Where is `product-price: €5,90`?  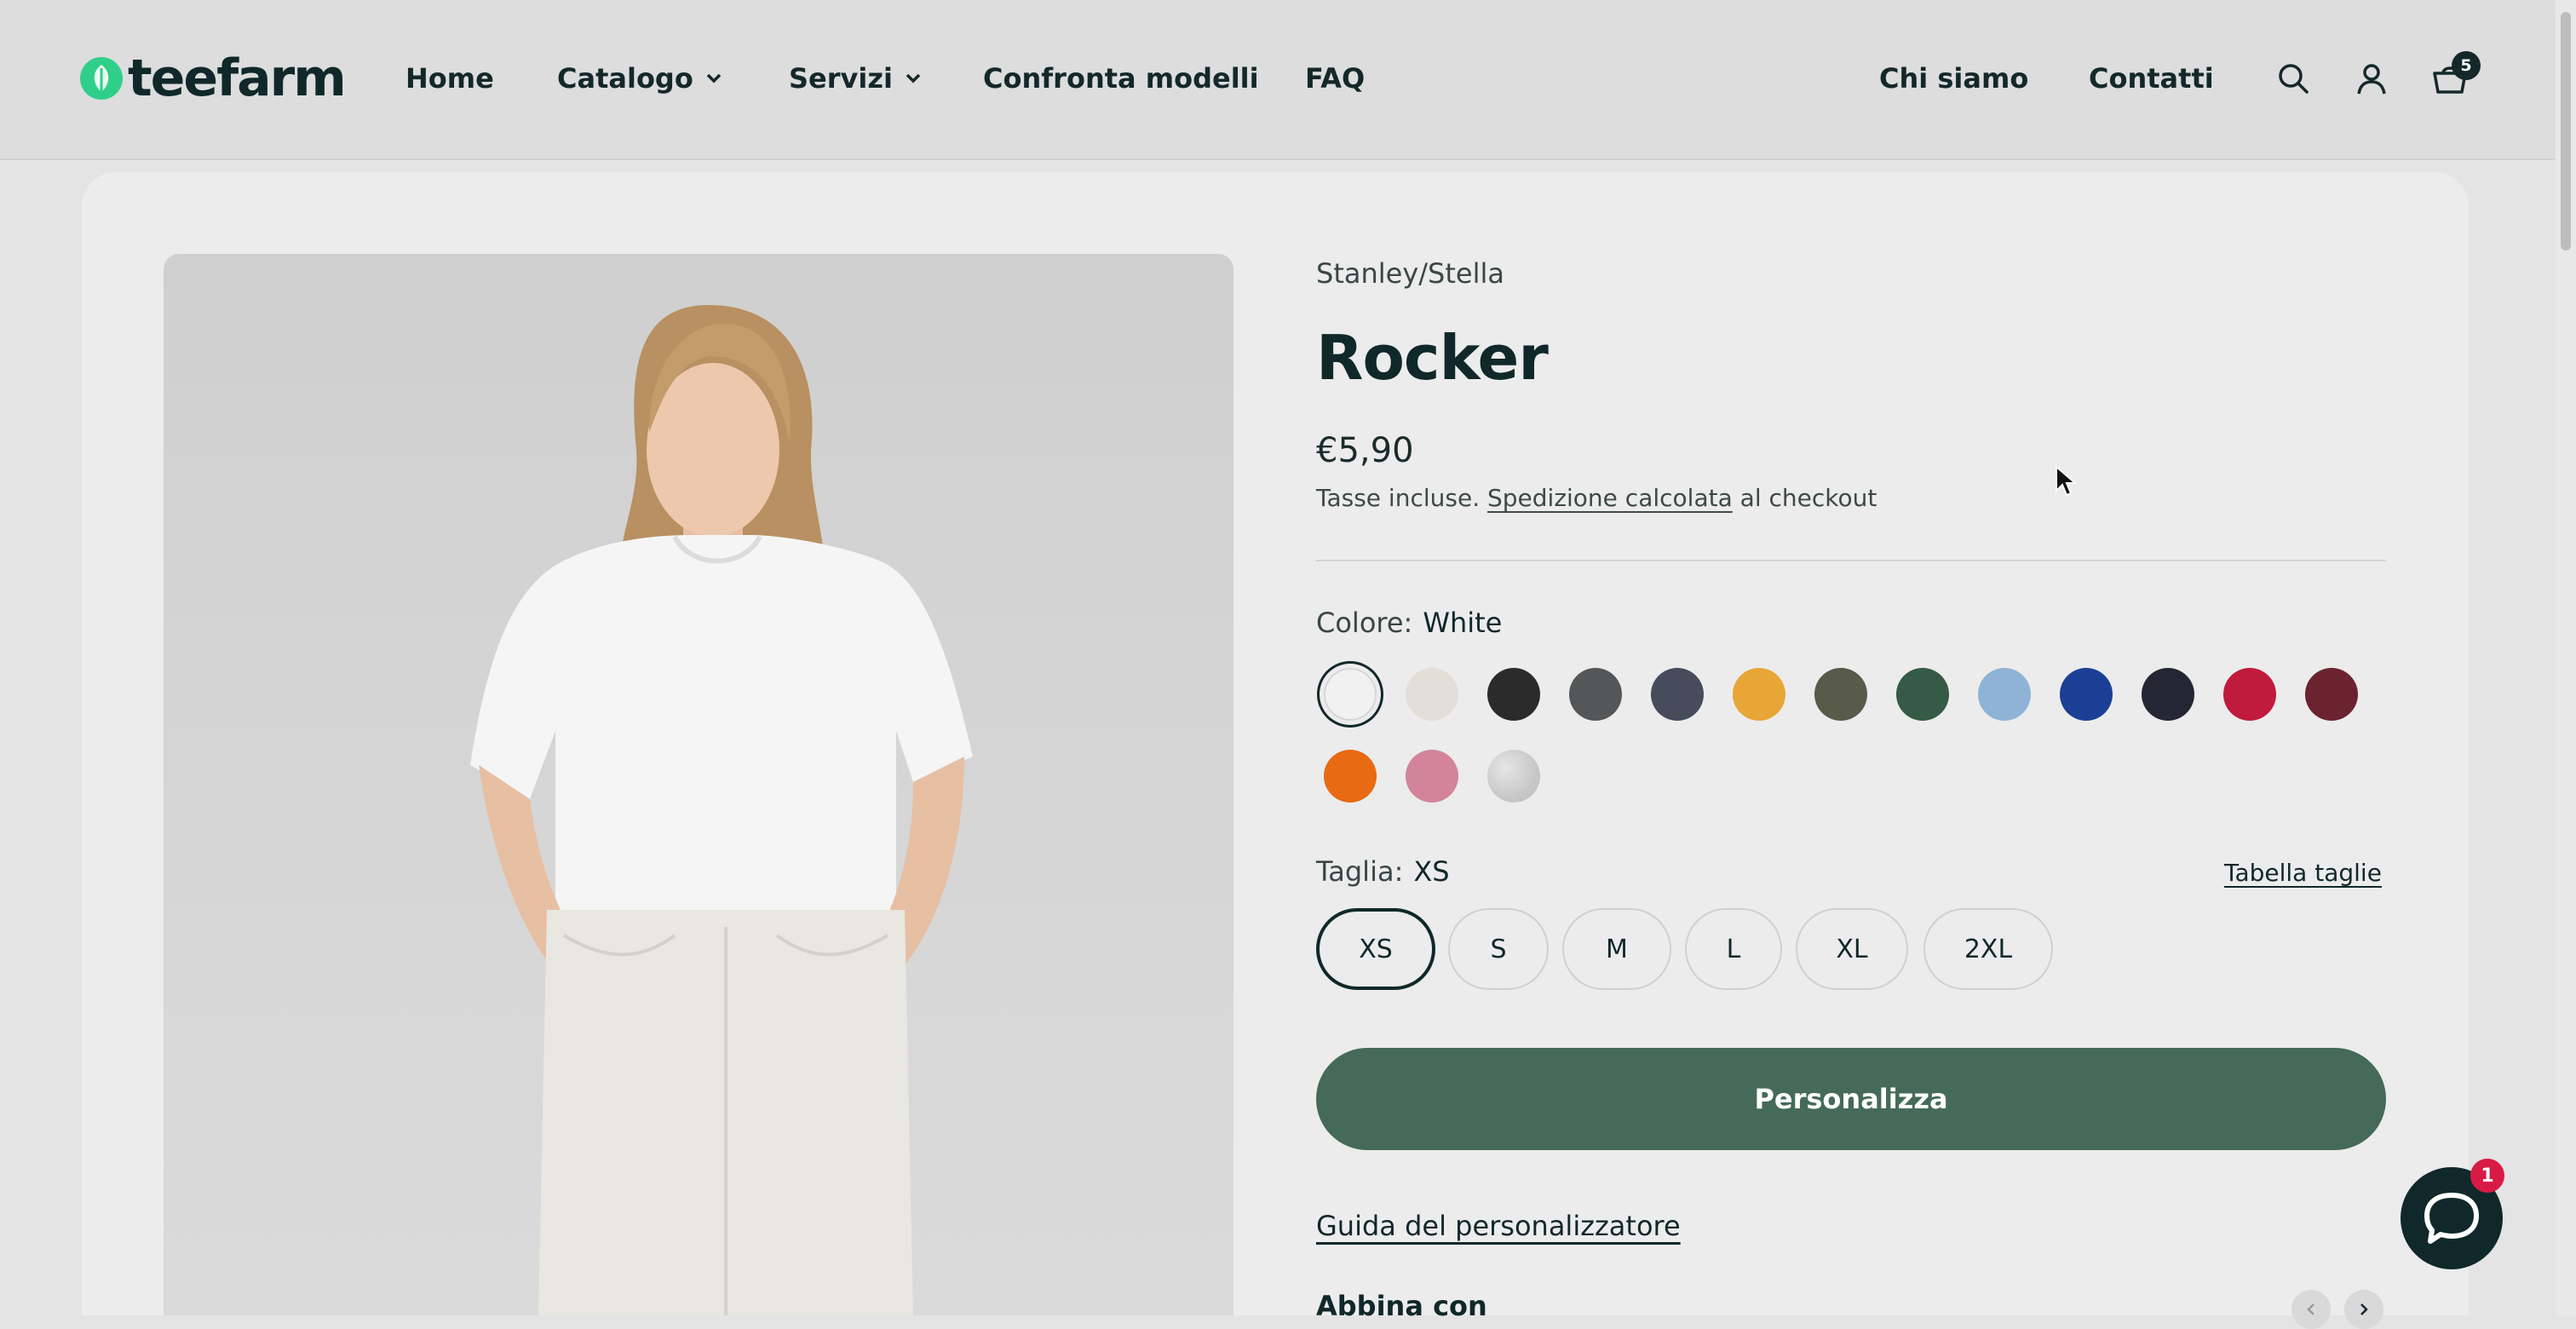
product-price: €5,90 is located at coordinates (1365, 450).